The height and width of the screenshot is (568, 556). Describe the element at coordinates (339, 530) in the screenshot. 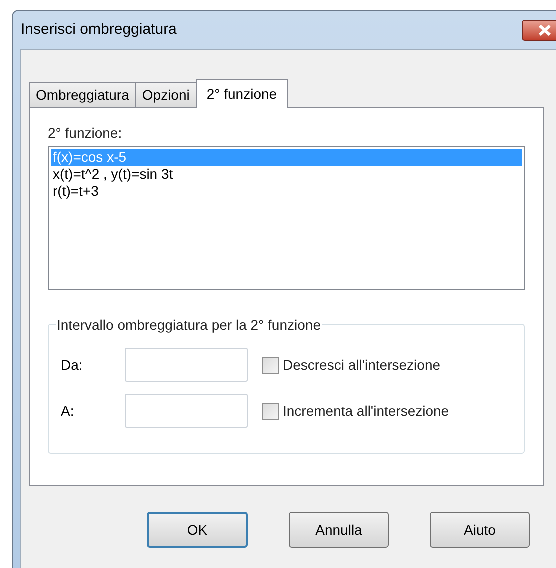

I see `dialog-button: Annulla` at that location.